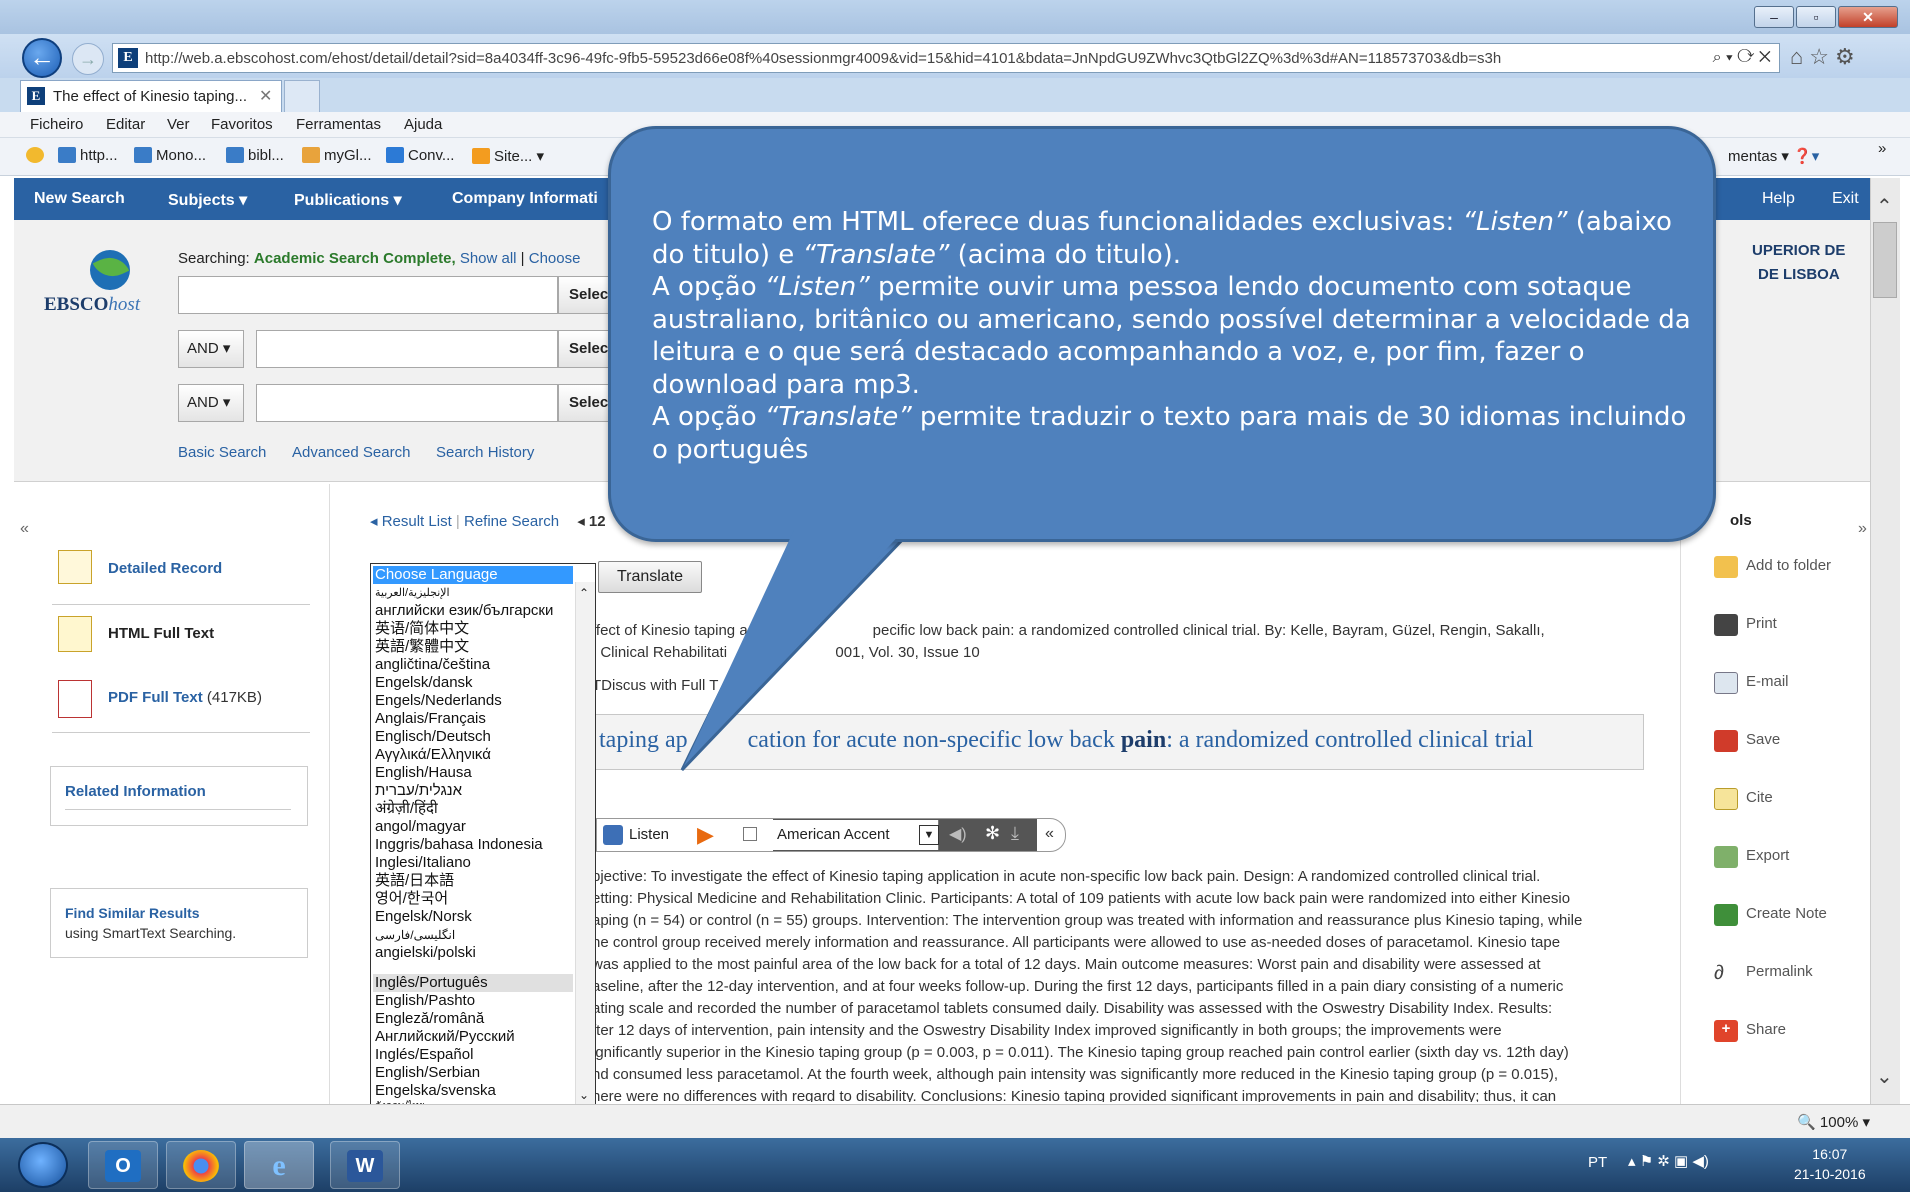 This screenshot has height=1192, width=1910. What do you see at coordinates (338, 124) in the screenshot?
I see `menu-ferramentas: Ferramentas` at bounding box center [338, 124].